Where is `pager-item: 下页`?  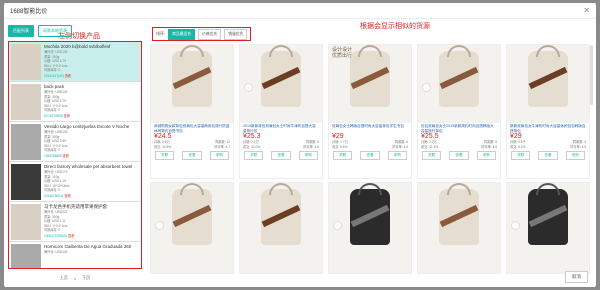 pager-item: 下页 is located at coordinates (86, 278).